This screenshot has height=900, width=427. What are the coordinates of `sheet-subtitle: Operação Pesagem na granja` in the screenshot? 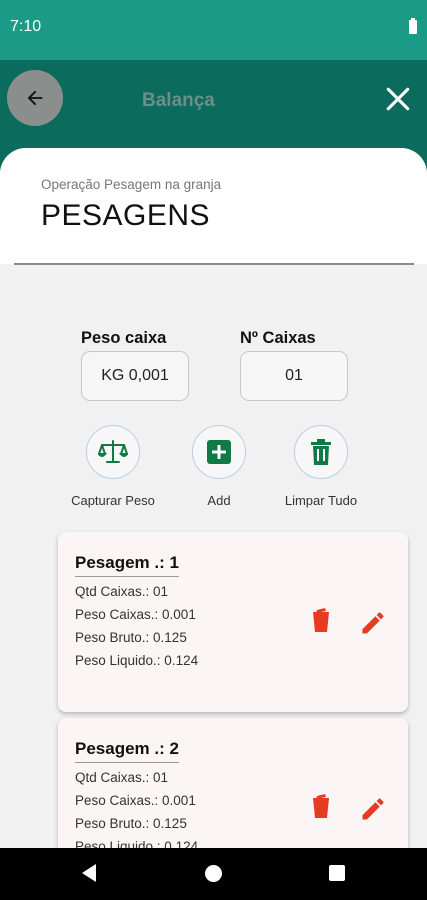 It's located at (131, 184).